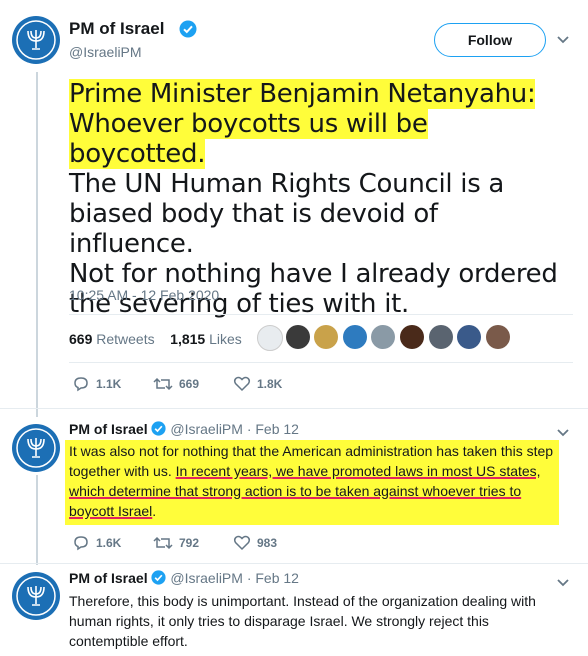 The image size is (588, 656). What do you see at coordinates (255, 543) in the screenshot?
I see `like-button: 983` at bounding box center [255, 543].